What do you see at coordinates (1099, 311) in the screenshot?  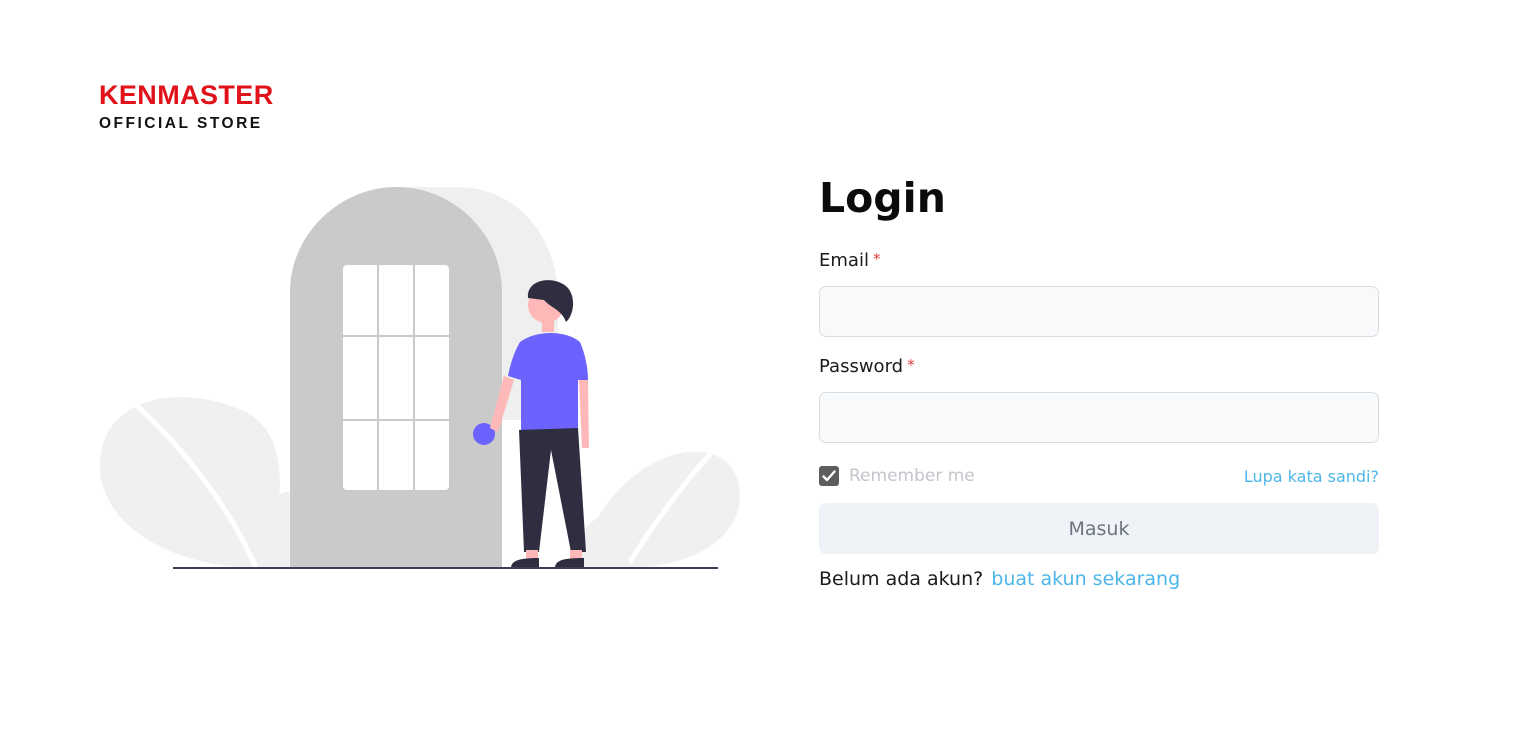 I see `email-field` at bounding box center [1099, 311].